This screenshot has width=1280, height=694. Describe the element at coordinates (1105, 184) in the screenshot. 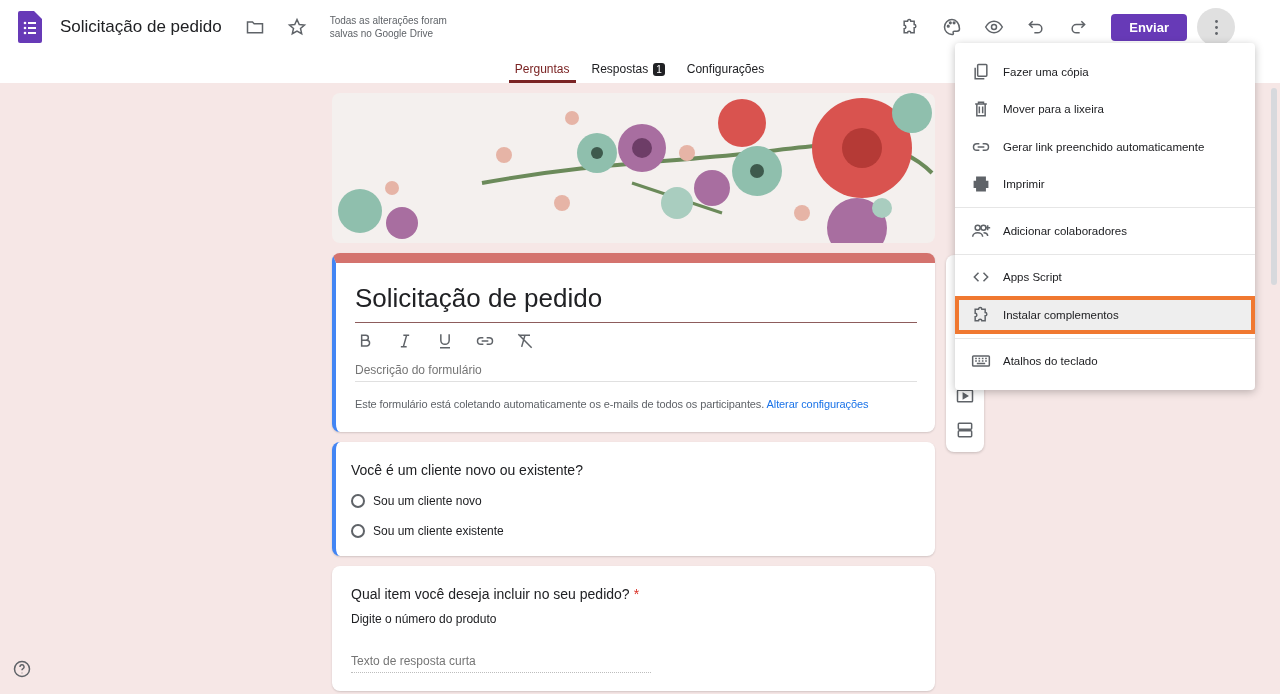

I see `menu-item: Imprimir` at that location.